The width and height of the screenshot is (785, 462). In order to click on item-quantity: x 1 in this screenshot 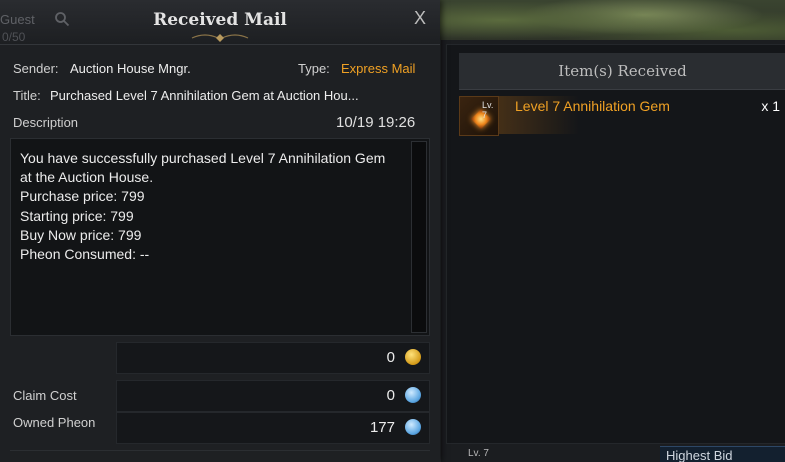, I will do `click(770, 106)`.